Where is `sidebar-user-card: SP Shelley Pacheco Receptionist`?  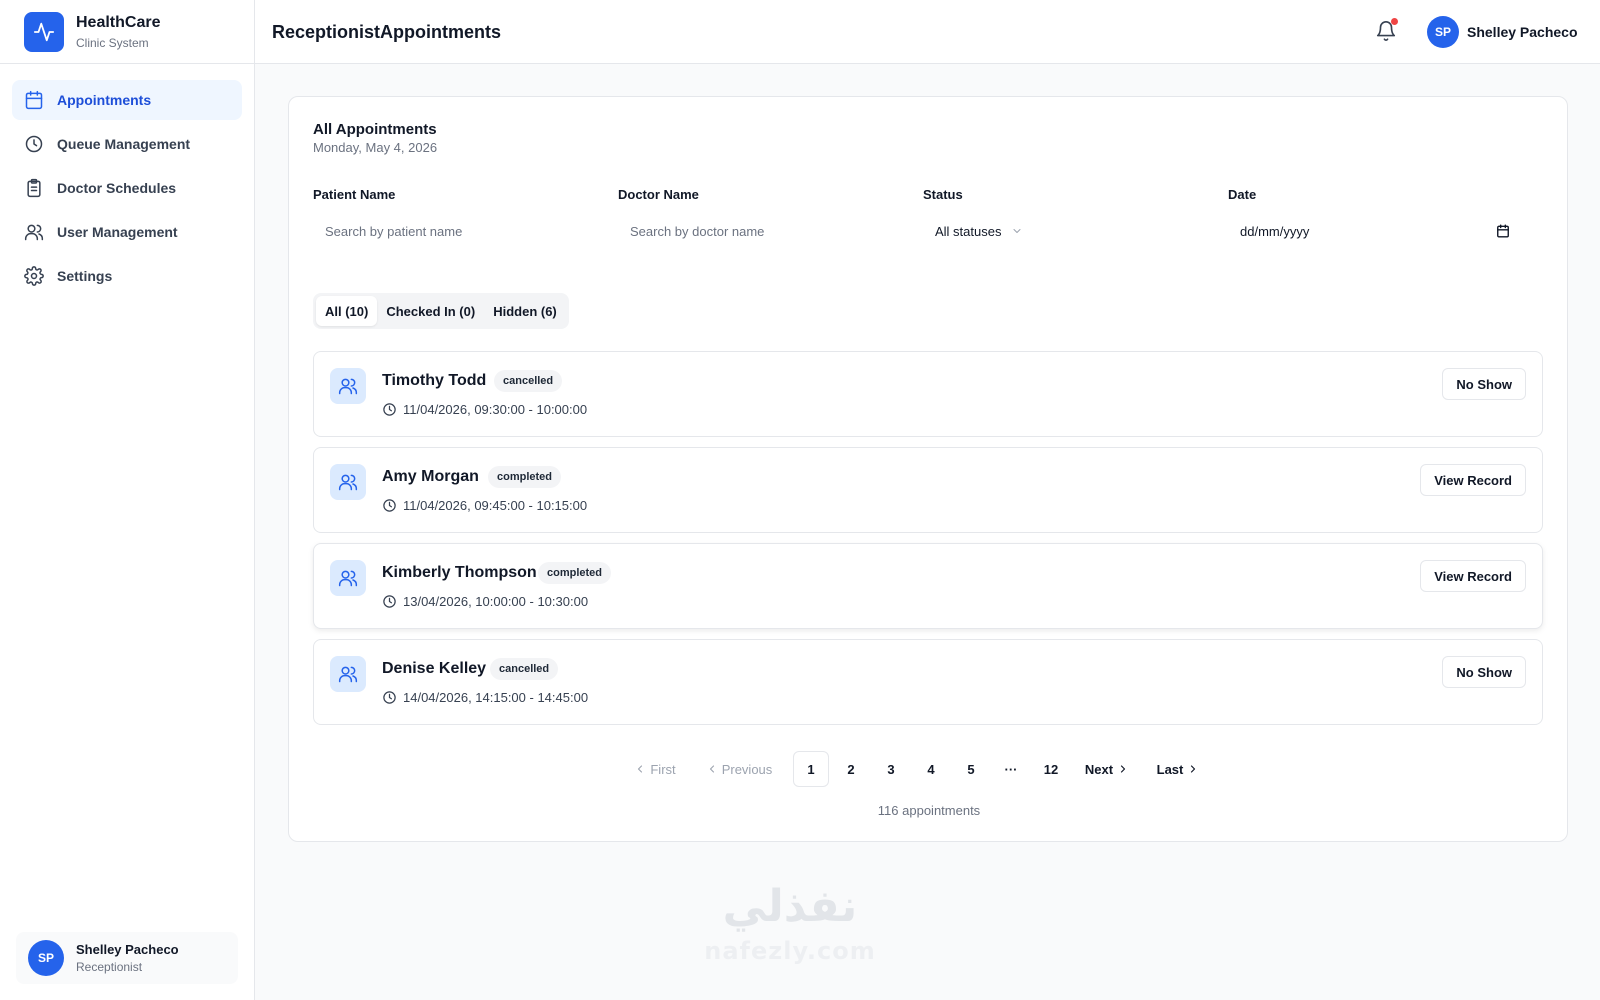 sidebar-user-card: SP Shelley Pacheco Receptionist is located at coordinates (127, 958).